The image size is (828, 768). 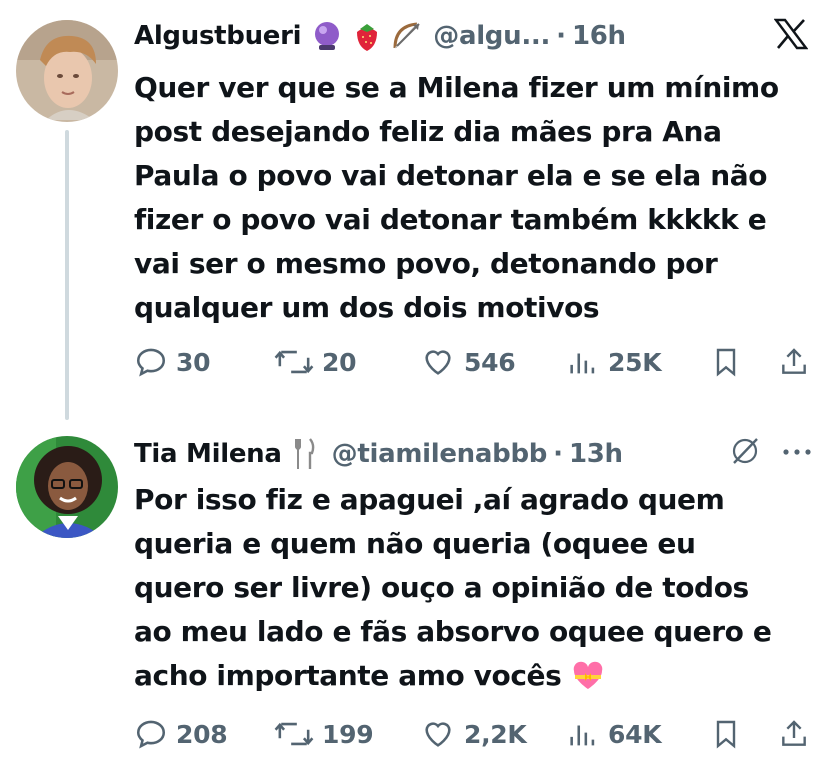 I want to click on bow-and-arrow-icon, so click(x=407, y=36).